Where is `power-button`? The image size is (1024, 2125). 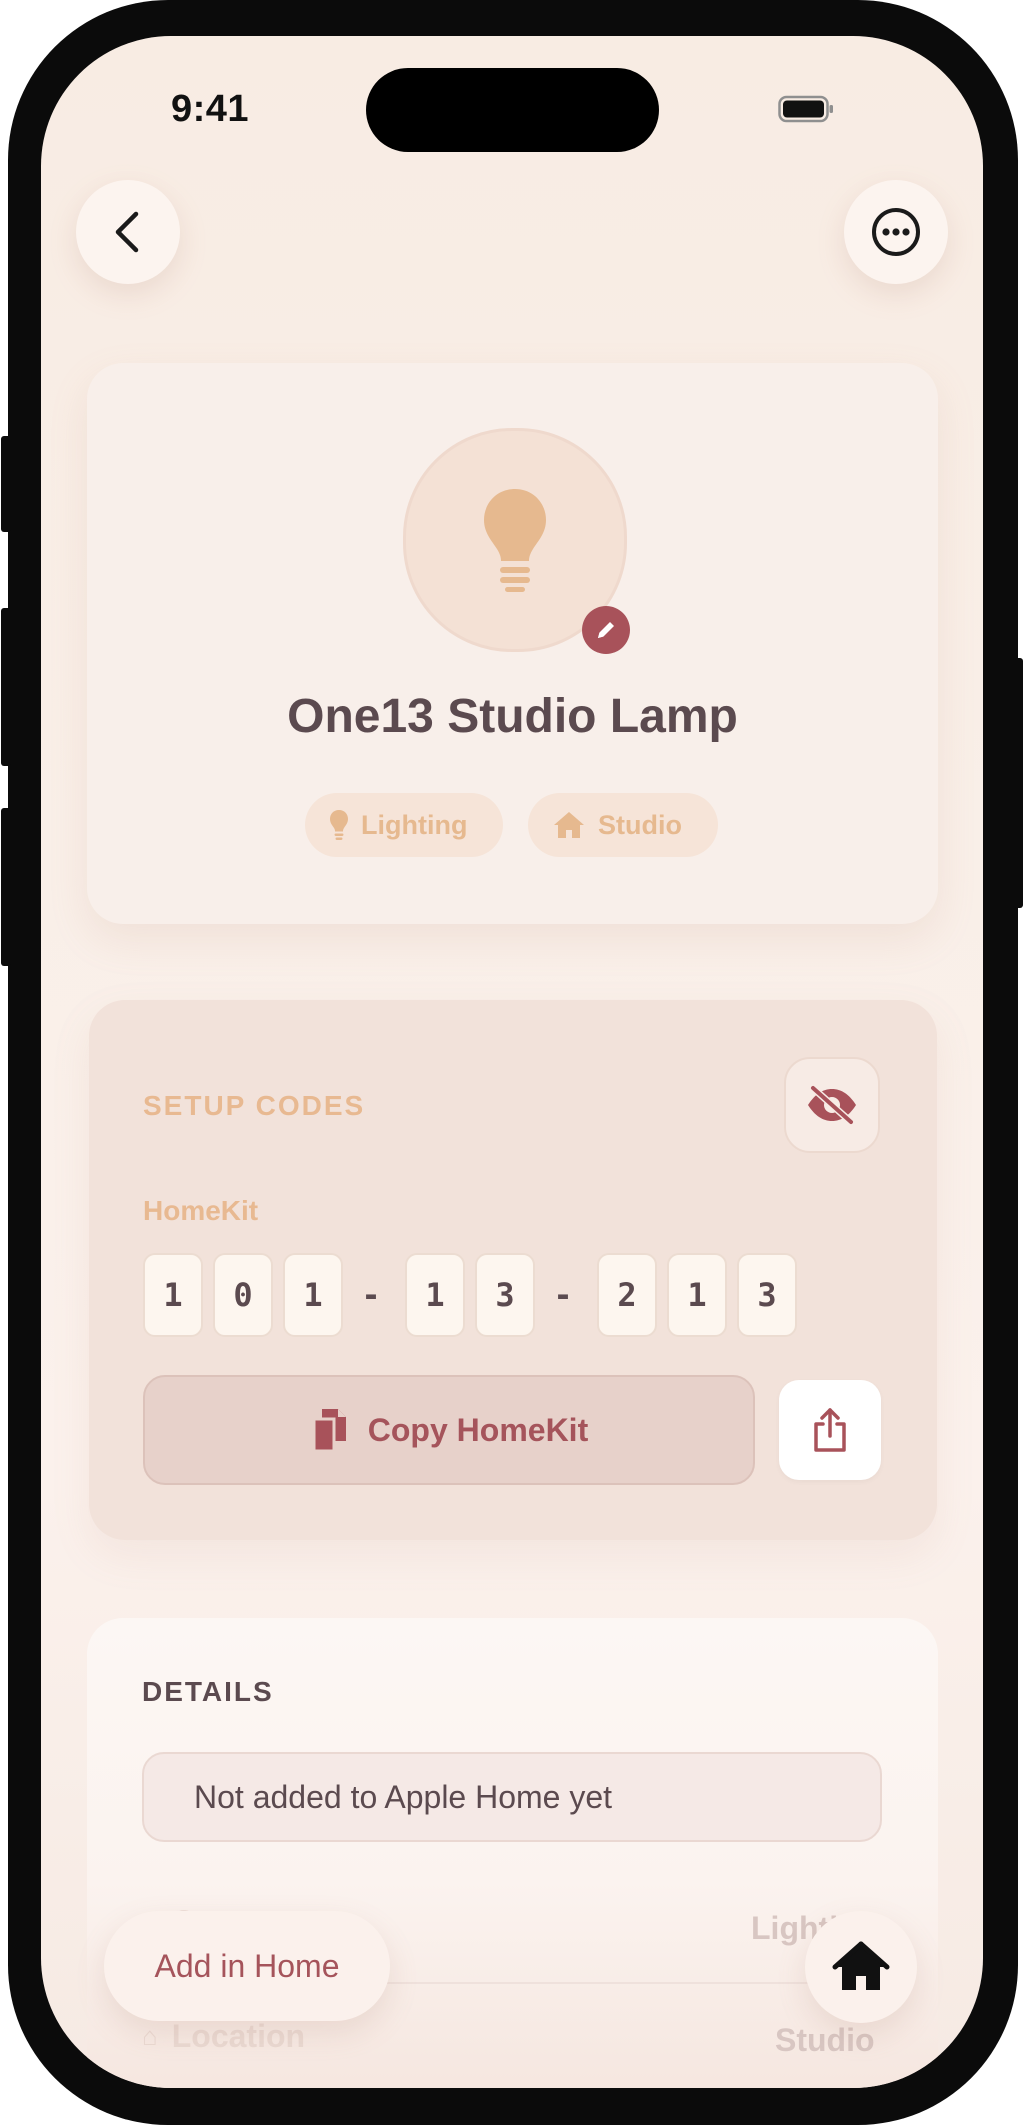
power-button is located at coordinates (1018, 783).